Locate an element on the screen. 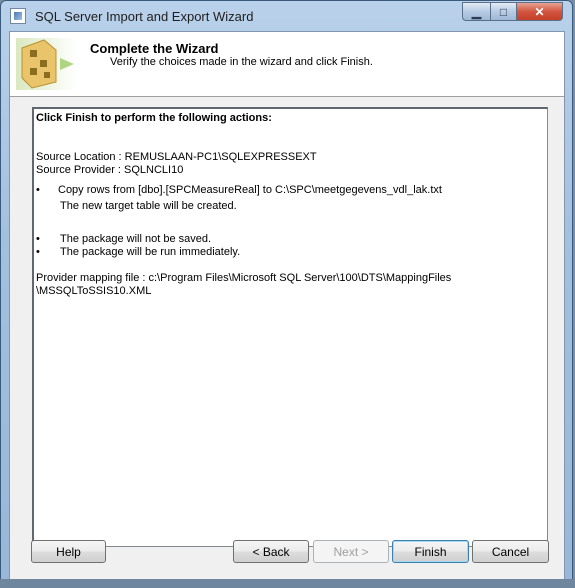 The height and width of the screenshot is (588, 575). minimize-button: ▁ is located at coordinates (476, 11).